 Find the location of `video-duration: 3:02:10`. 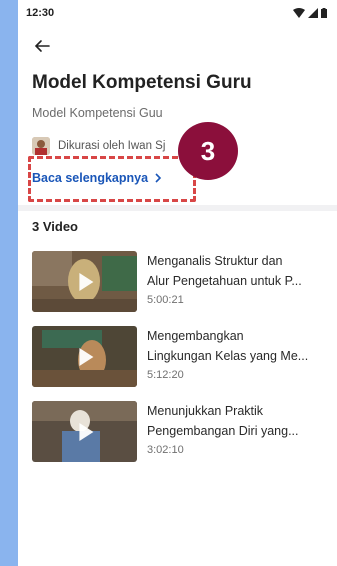

video-duration: 3:02:10 is located at coordinates (165, 450).